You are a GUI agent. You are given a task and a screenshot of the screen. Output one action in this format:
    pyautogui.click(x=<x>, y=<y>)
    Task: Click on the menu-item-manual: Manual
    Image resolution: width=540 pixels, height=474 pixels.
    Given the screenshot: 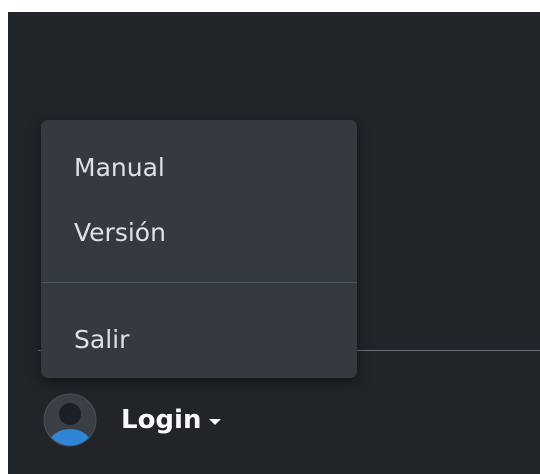 What is the action you would take?
    pyautogui.click(x=199, y=168)
    